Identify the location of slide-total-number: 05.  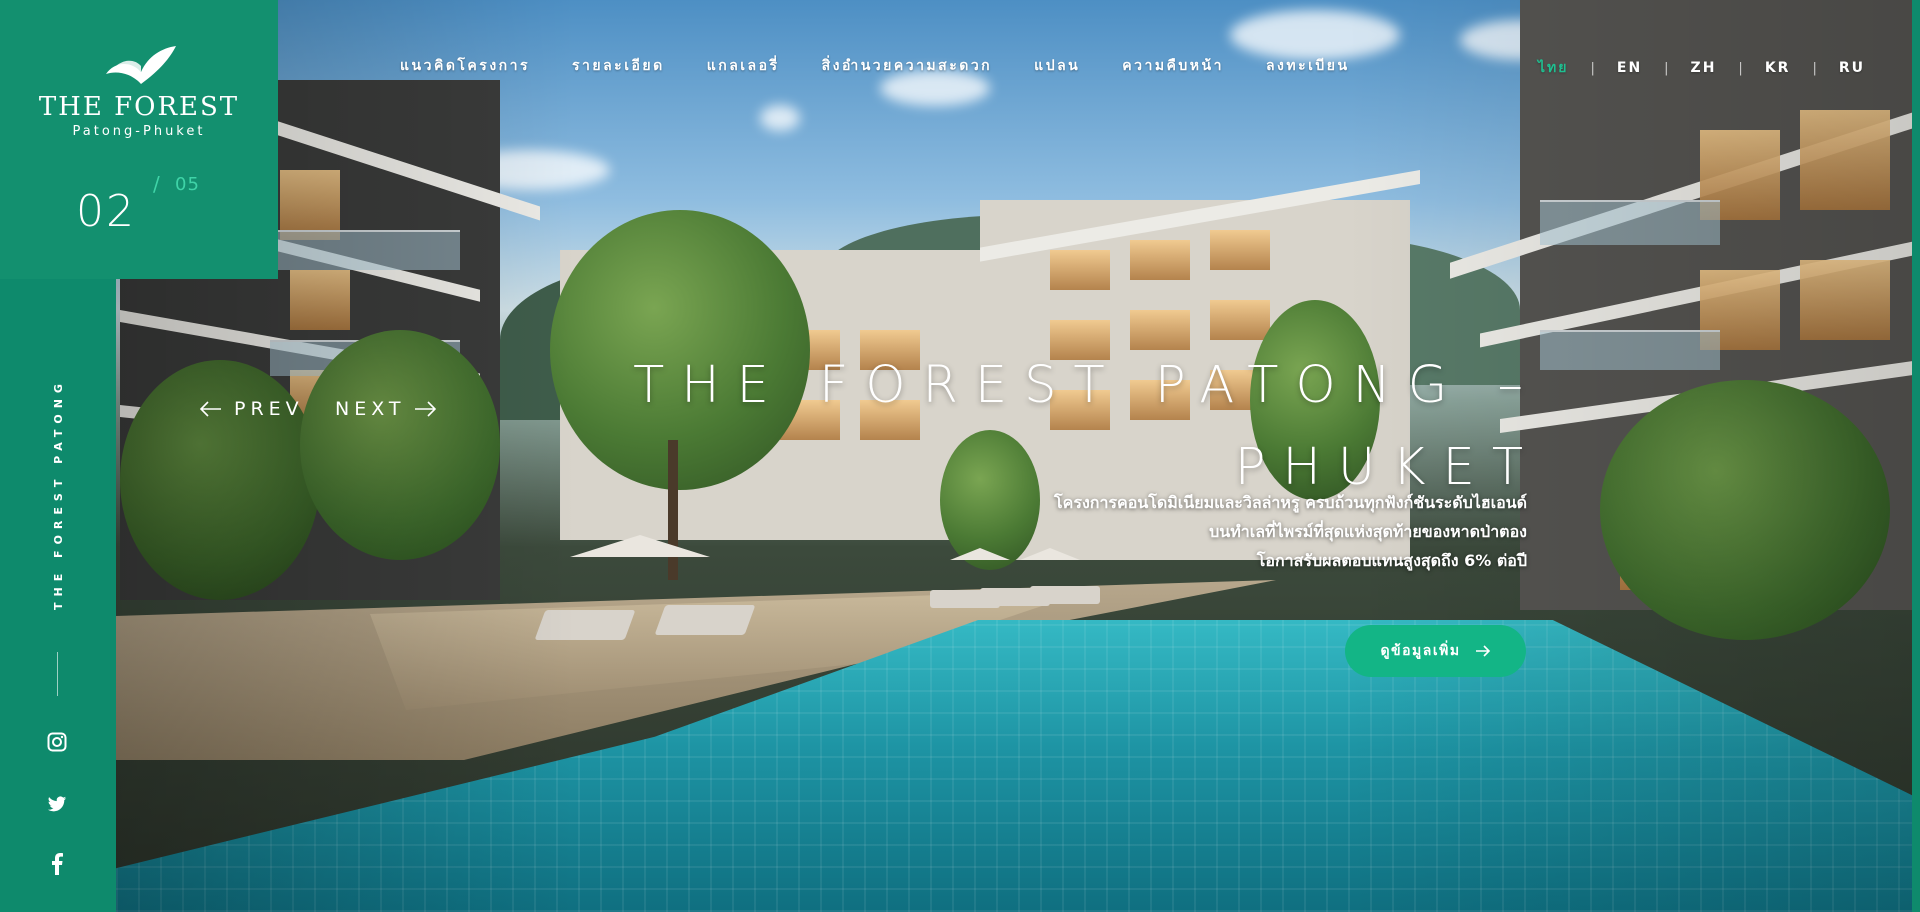
(187, 184).